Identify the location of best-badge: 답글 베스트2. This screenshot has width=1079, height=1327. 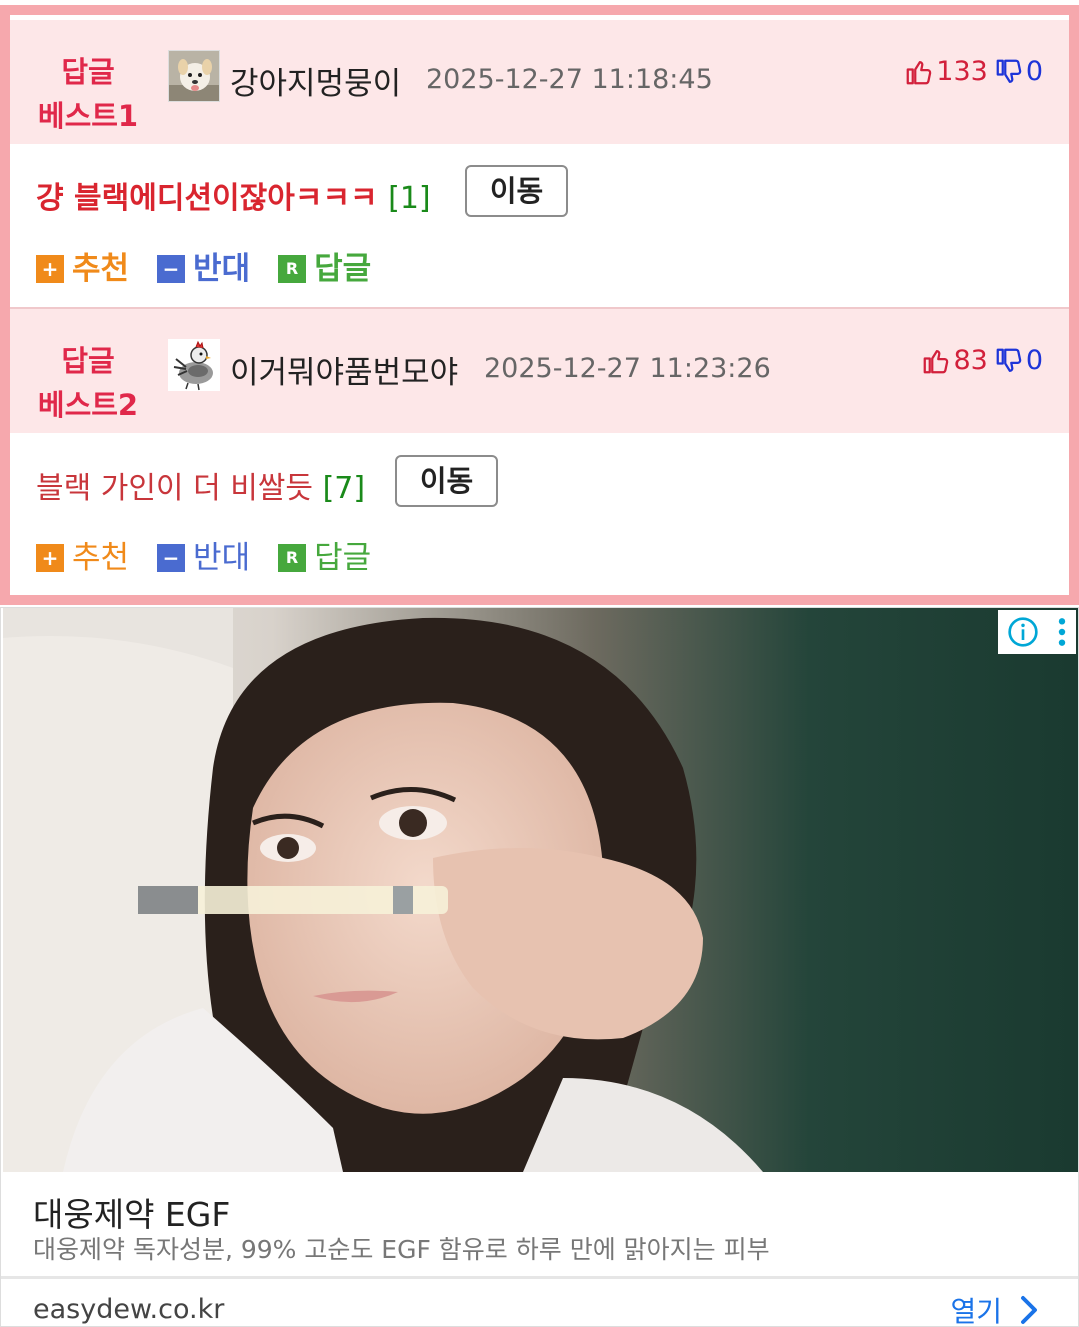
(88, 383).